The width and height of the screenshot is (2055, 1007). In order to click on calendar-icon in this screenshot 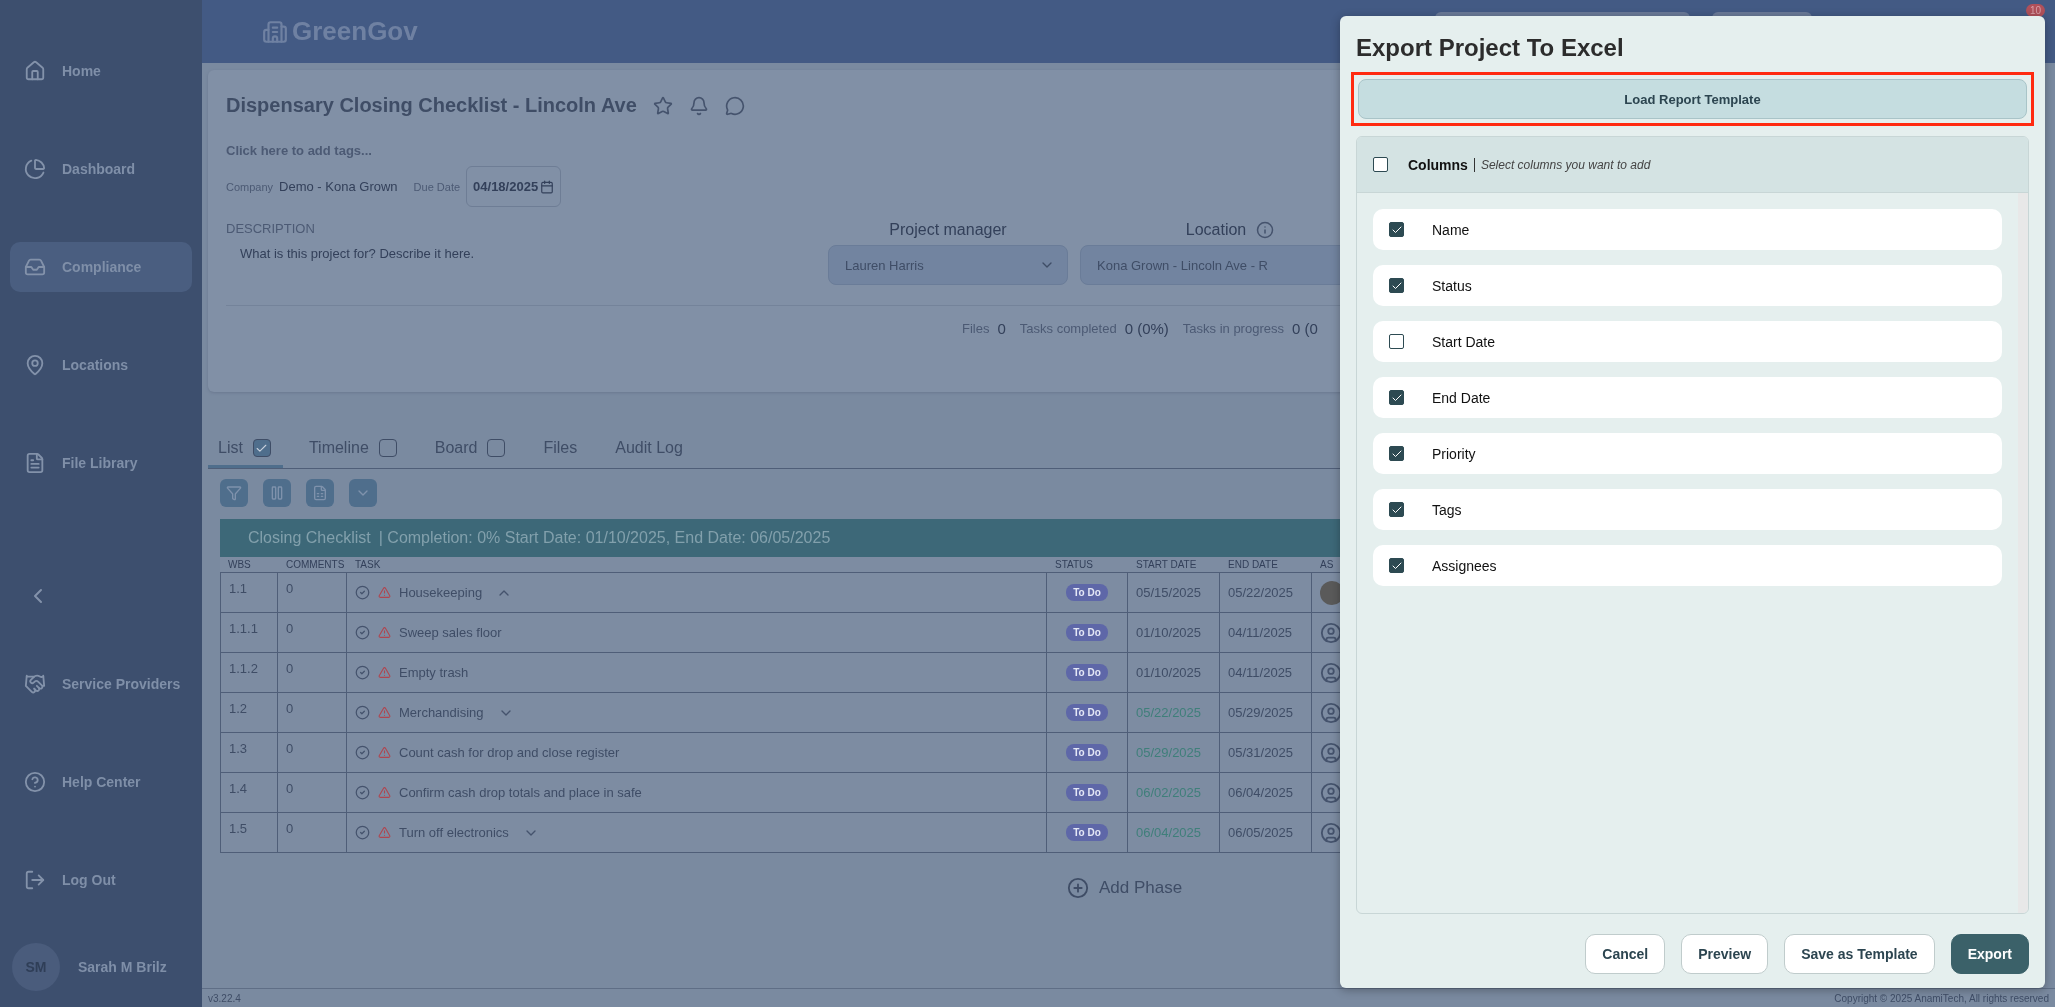, I will do `click(547, 186)`.